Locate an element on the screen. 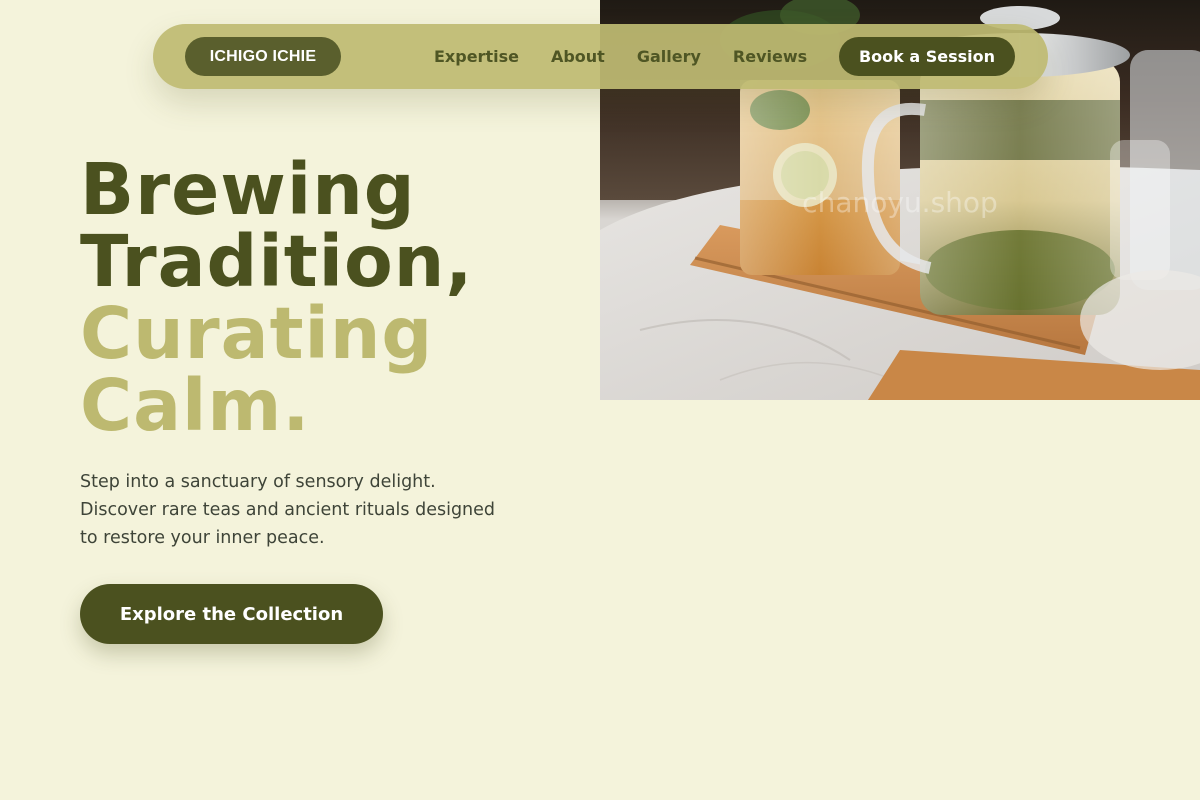  nav-link-reviews: Reviews is located at coordinates (770, 56).